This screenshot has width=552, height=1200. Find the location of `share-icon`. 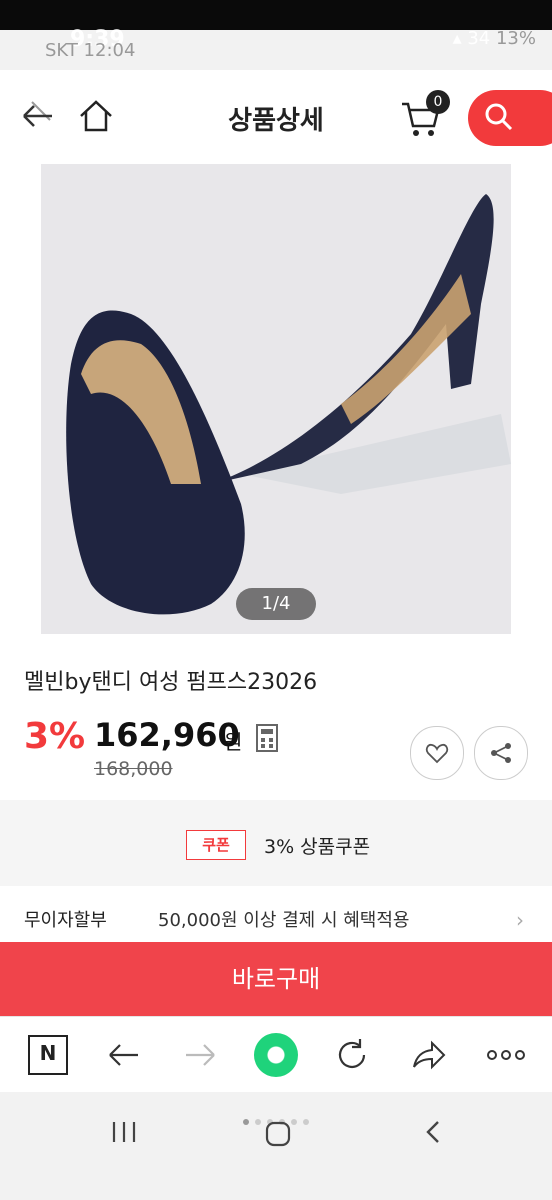

share-icon is located at coordinates (501, 753).